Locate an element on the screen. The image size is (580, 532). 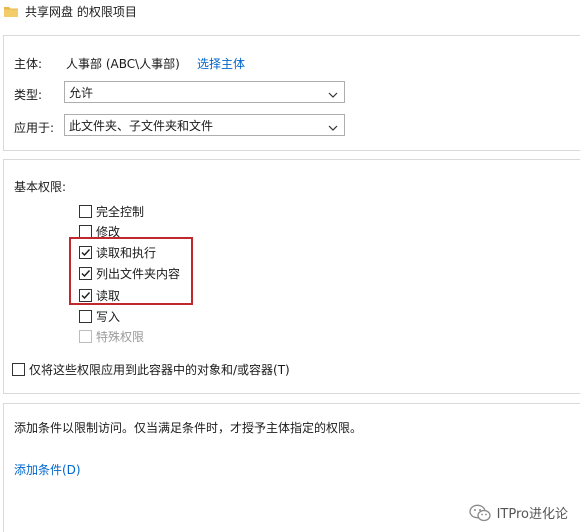
applies-to-select-value: 此文件夹、子文件夹和文件 is located at coordinates (141, 125).